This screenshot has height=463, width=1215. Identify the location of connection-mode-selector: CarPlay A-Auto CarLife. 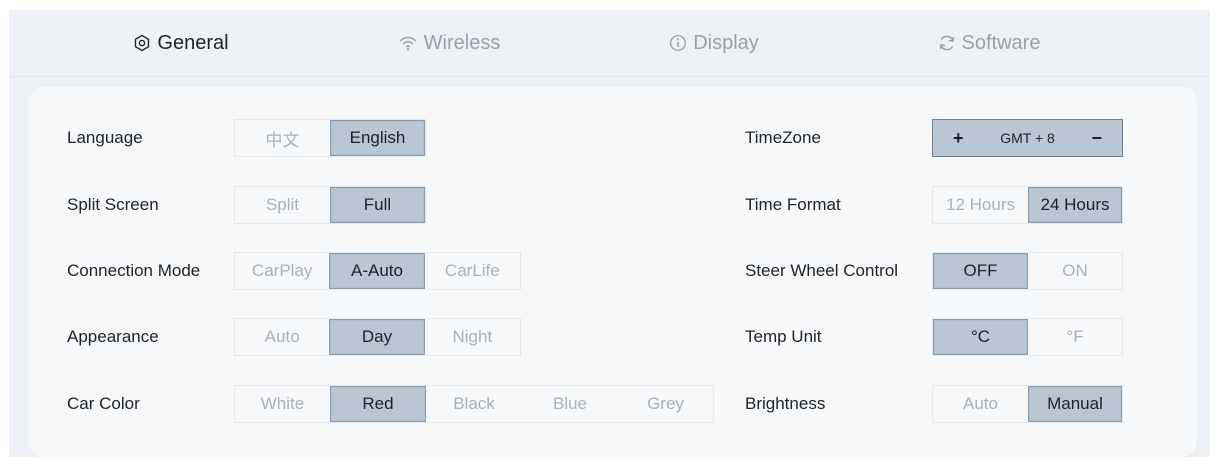
(377, 271).